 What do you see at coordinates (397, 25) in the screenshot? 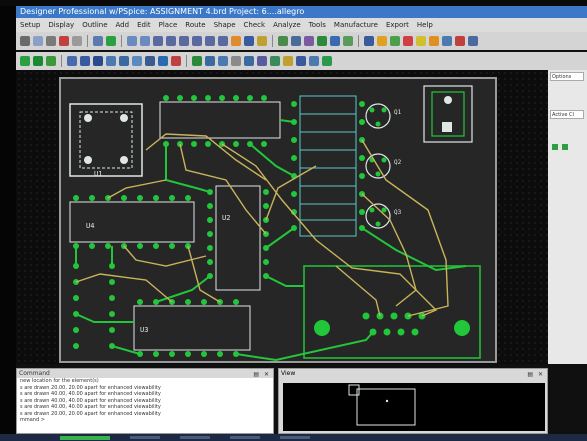
I see `menu-export: Export` at bounding box center [397, 25].